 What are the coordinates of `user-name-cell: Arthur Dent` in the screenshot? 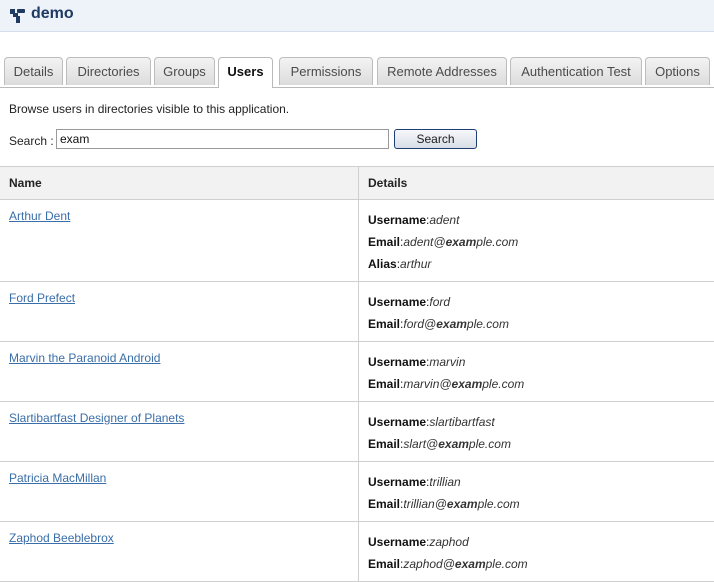 It's located at (179, 241).